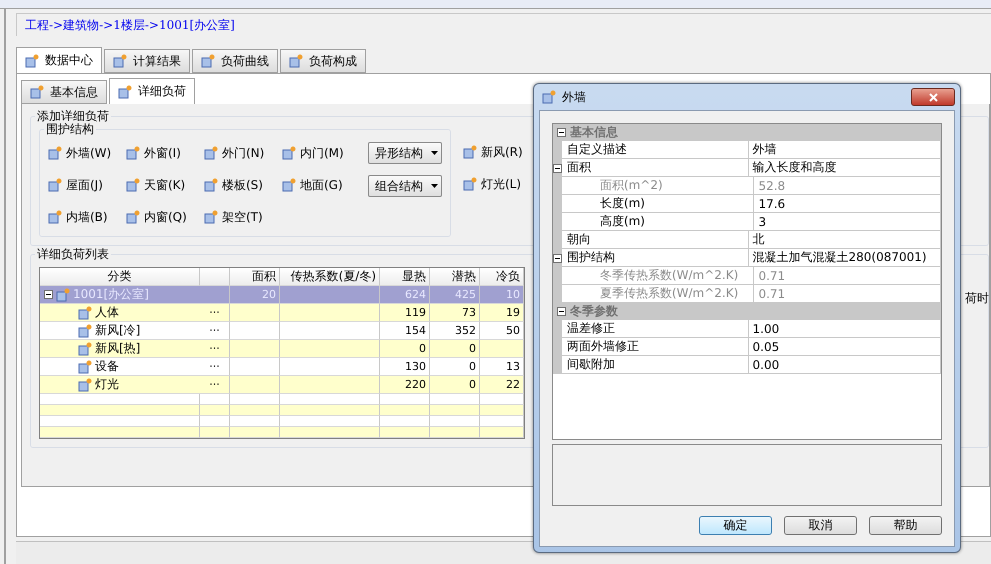 The height and width of the screenshot is (564, 991). I want to click on property-value: 17.6, so click(848, 204).